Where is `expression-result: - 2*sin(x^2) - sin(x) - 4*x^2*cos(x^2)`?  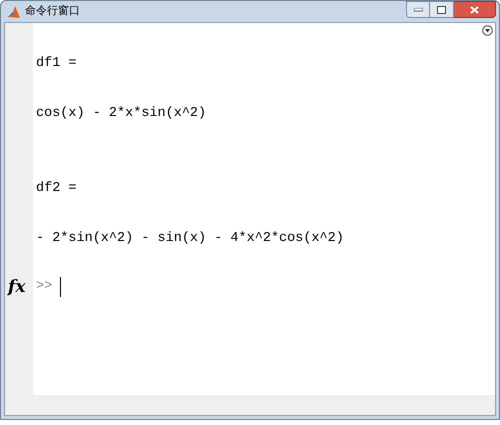 expression-result: - 2*sin(x^2) - sin(x) - 4*x^2*cos(x^2) is located at coordinates (189, 239).